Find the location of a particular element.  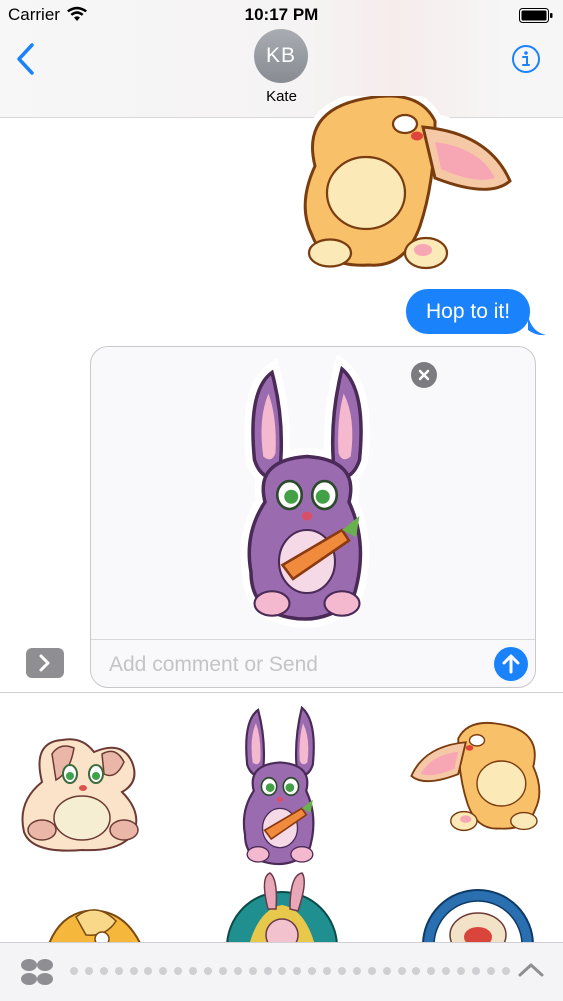

bunny-blue-circle-sticker-icon is located at coordinates (478, 913).